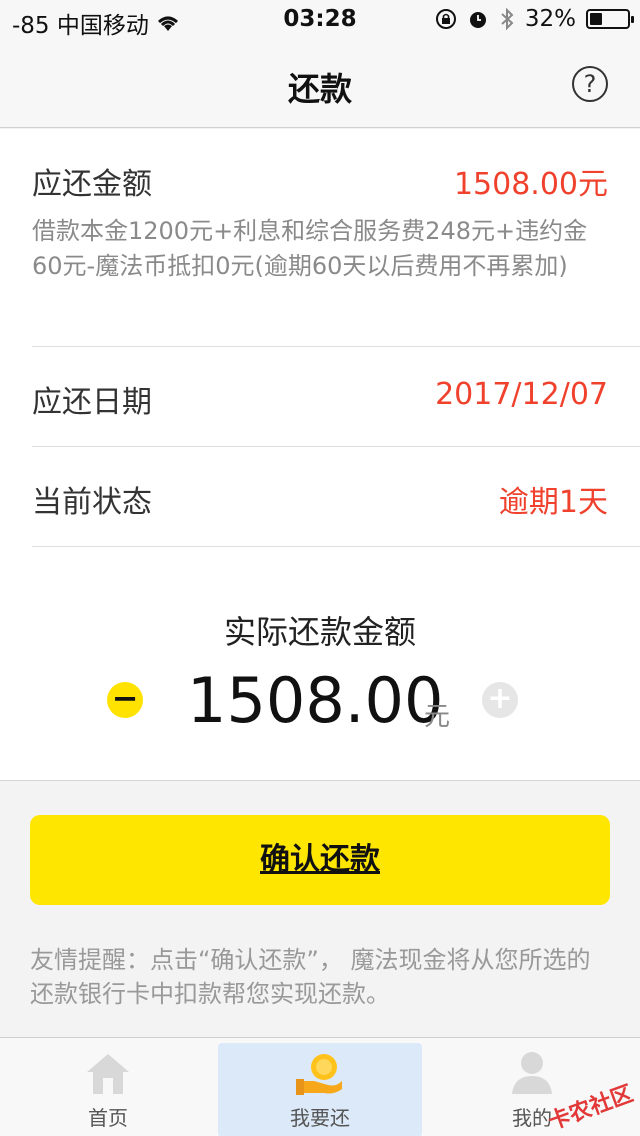 The width and height of the screenshot is (640, 1136). What do you see at coordinates (596, 19) in the screenshot?
I see `battery-fill` at bounding box center [596, 19].